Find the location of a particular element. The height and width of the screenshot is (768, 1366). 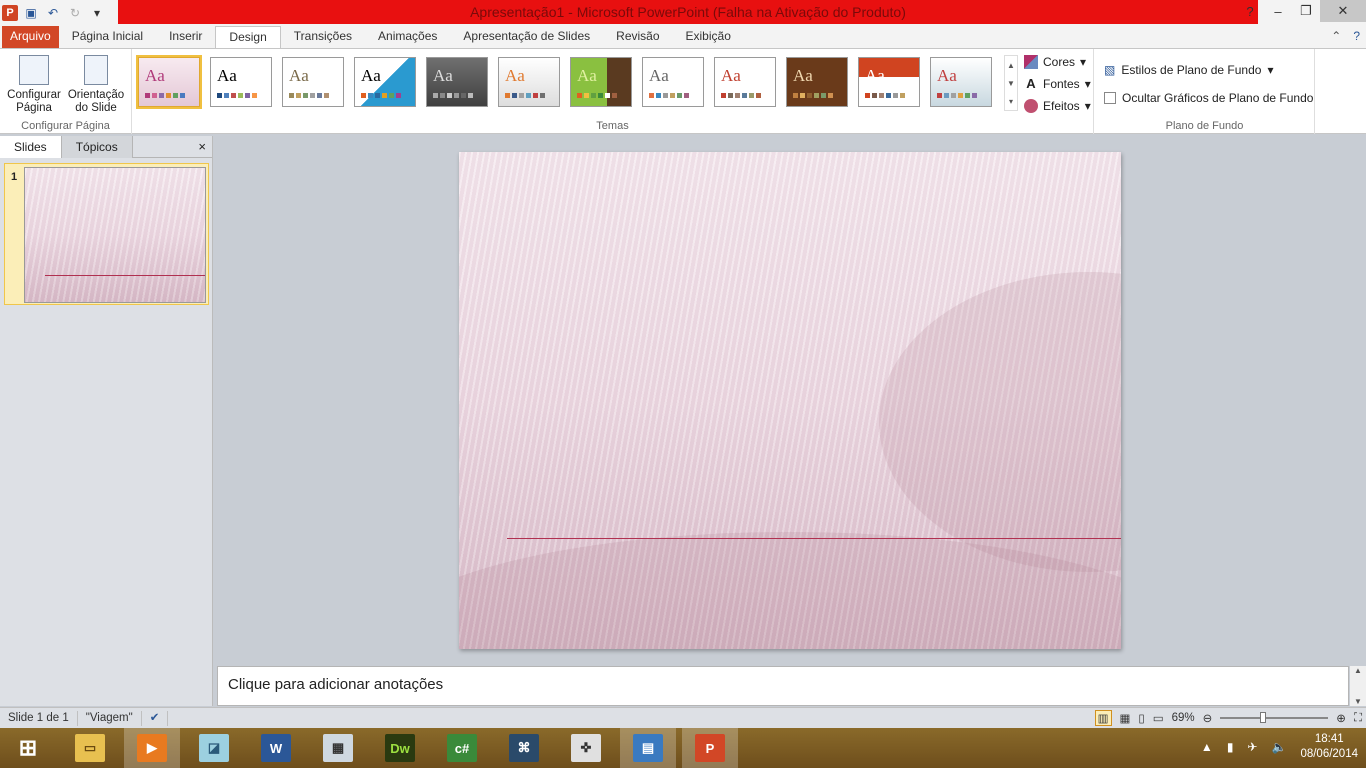

word-icon: W is located at coordinates (276, 748).